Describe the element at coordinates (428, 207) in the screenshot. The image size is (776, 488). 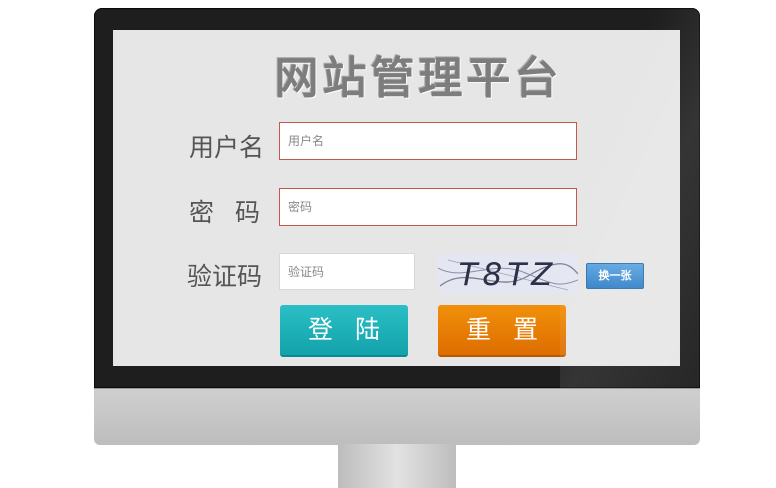
I see `password-input` at that location.